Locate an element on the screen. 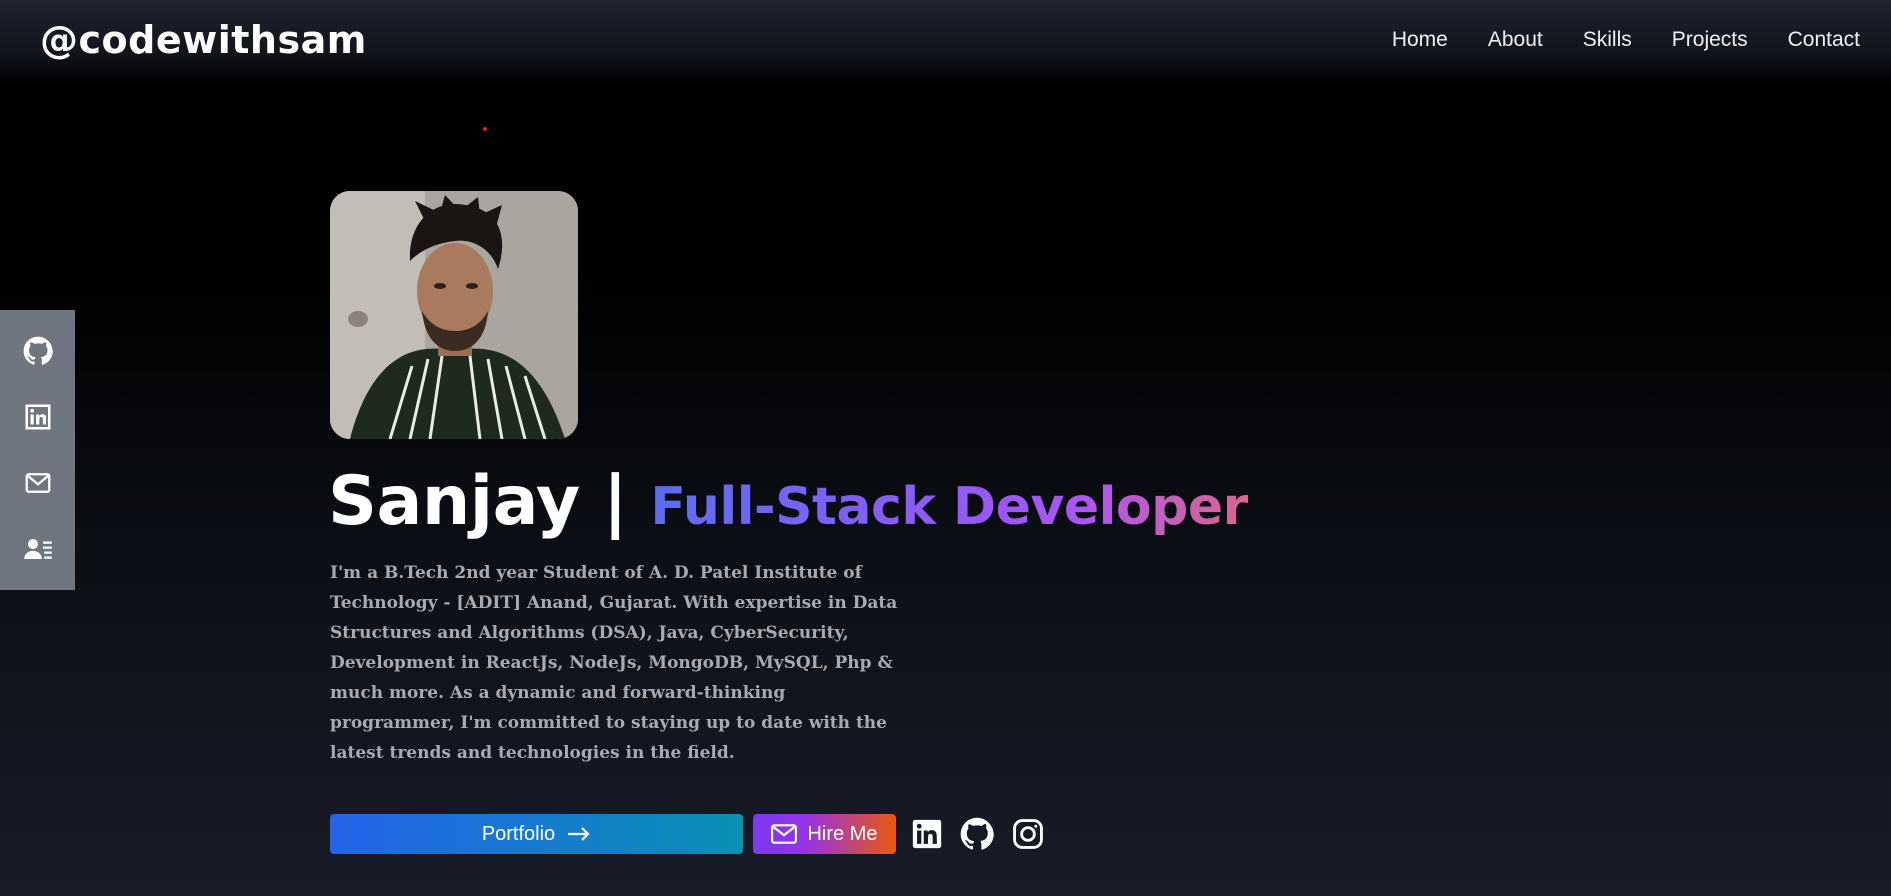  instagram-icon is located at coordinates (1028, 834).